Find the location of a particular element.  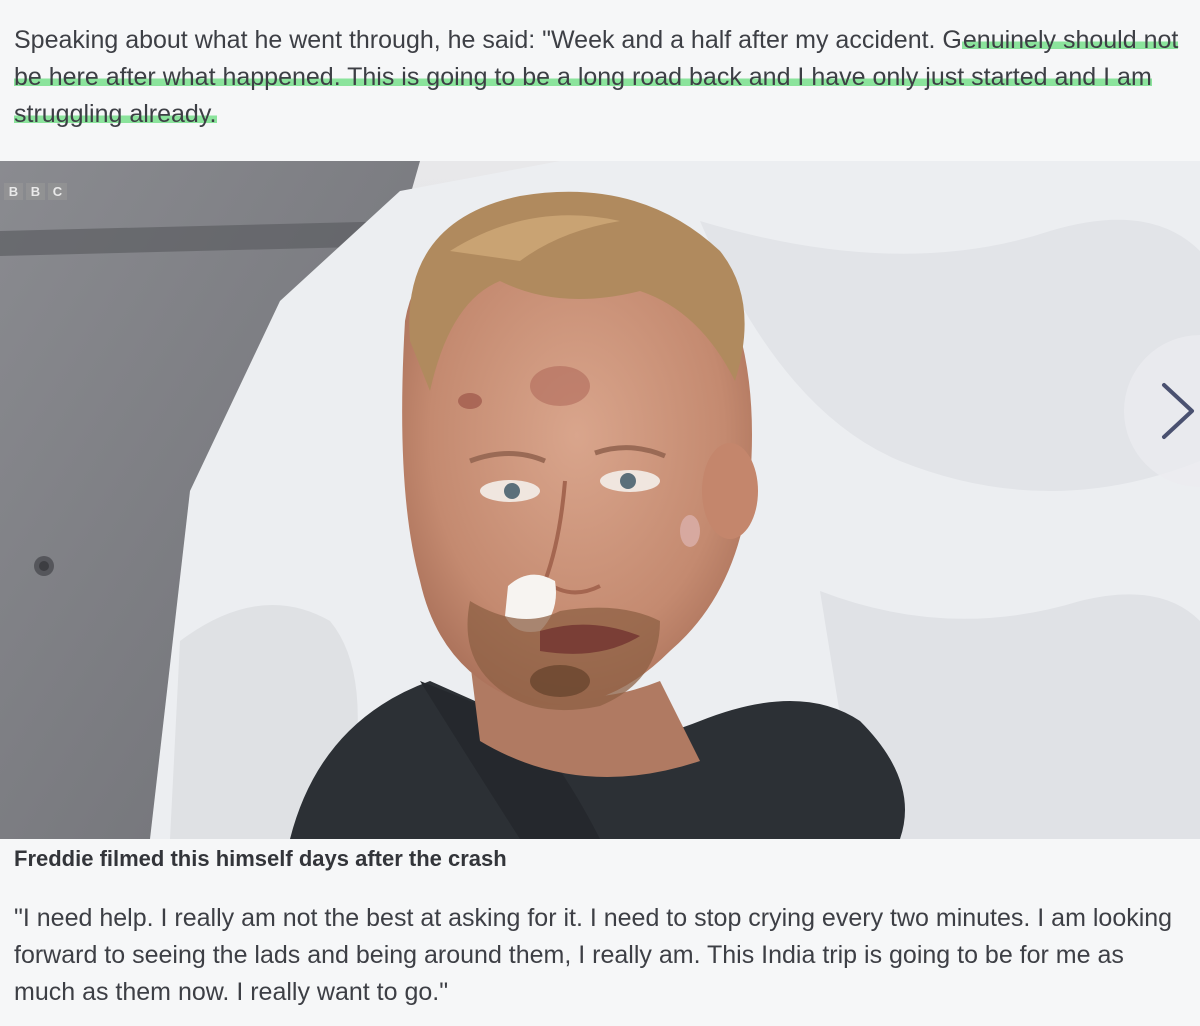

chevron-right-icon is located at coordinates (1178, 411).